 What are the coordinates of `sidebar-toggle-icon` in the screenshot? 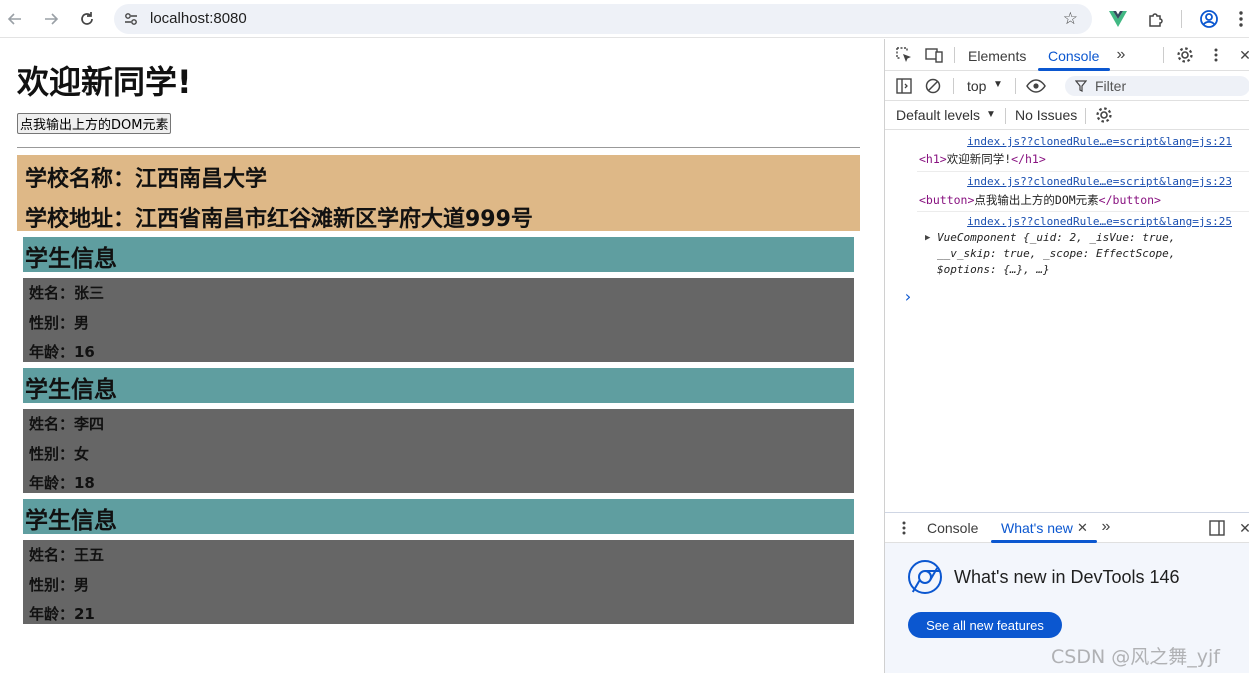 It's located at (904, 86).